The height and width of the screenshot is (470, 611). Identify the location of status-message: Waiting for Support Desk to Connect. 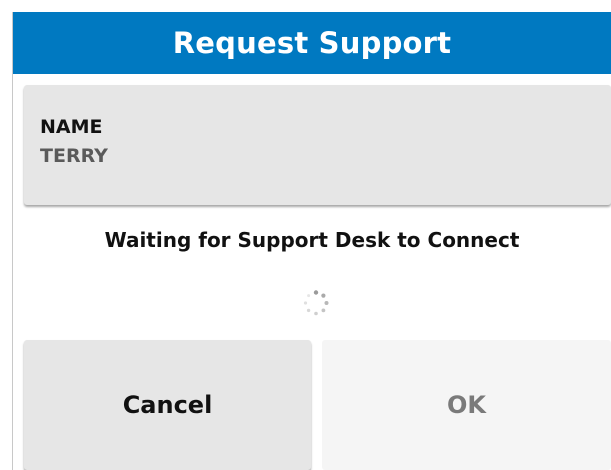
(312, 240).